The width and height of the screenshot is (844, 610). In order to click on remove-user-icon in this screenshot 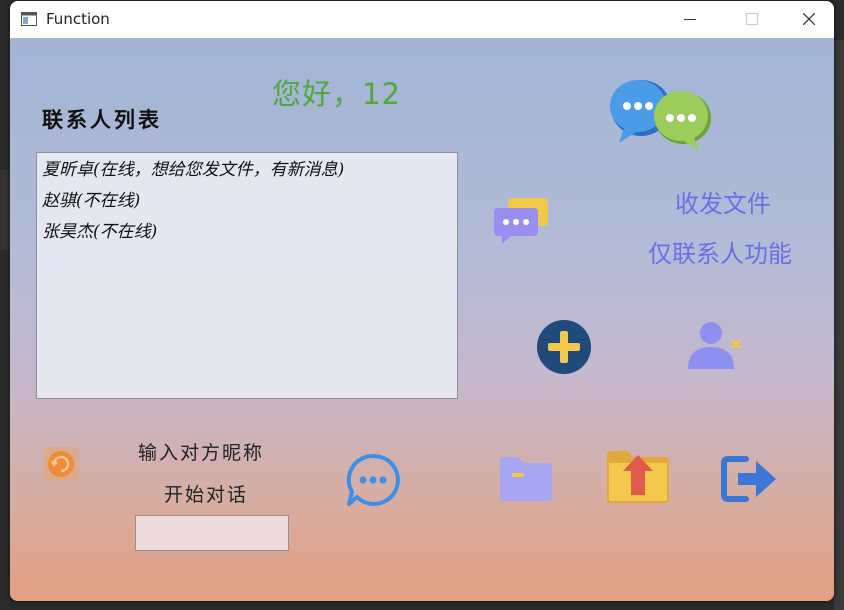, I will do `click(716, 345)`.